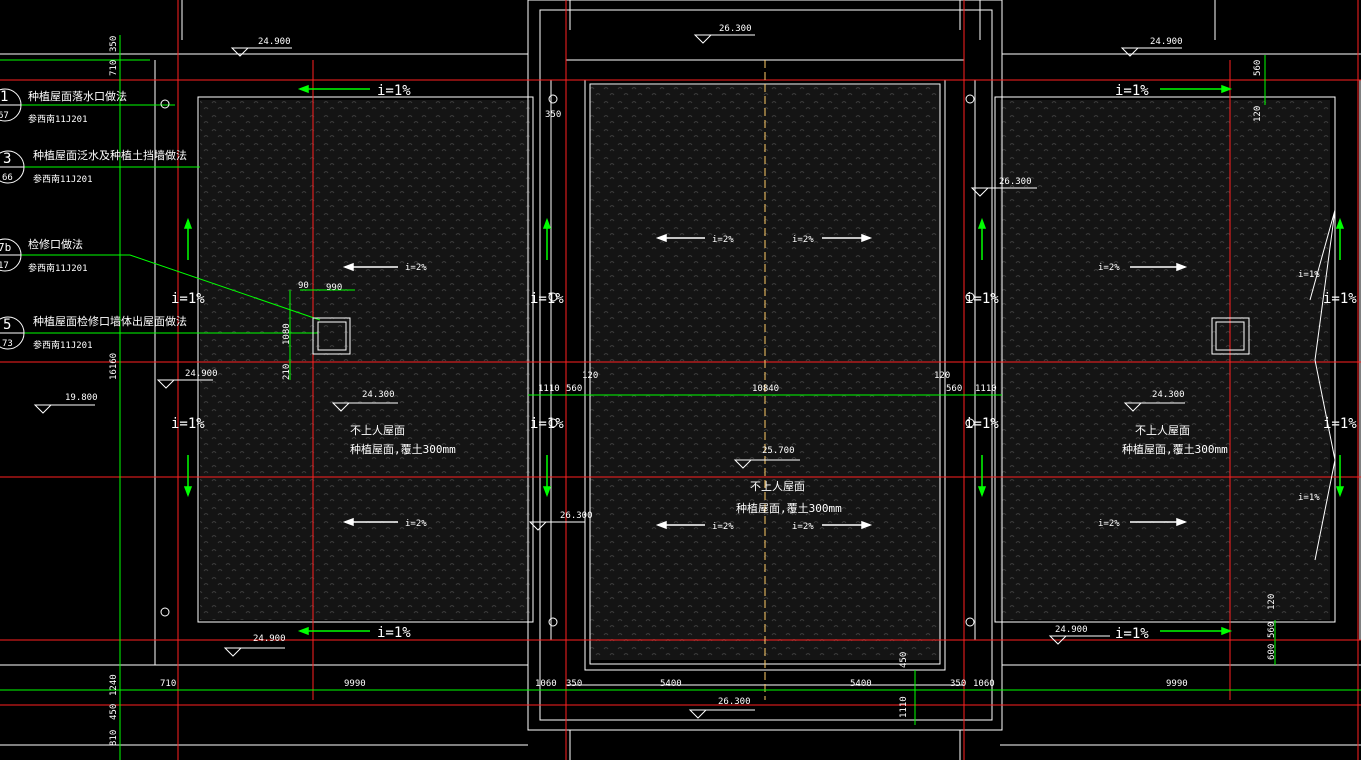 The width and height of the screenshot is (1361, 760). What do you see at coordinates (765, 389) in the screenshot?
I see `dimension-text: 10840` at bounding box center [765, 389].